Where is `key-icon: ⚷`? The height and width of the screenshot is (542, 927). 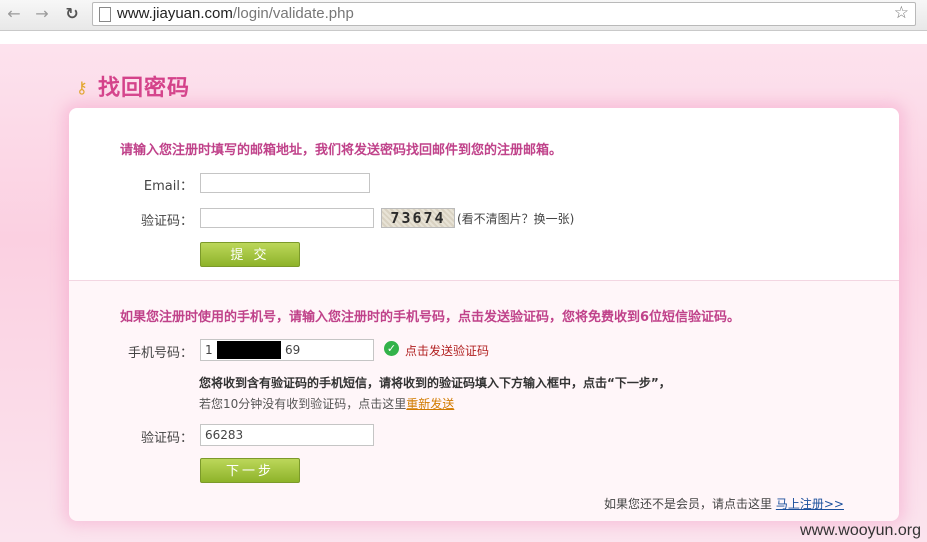 key-icon: ⚷ is located at coordinates (82, 87).